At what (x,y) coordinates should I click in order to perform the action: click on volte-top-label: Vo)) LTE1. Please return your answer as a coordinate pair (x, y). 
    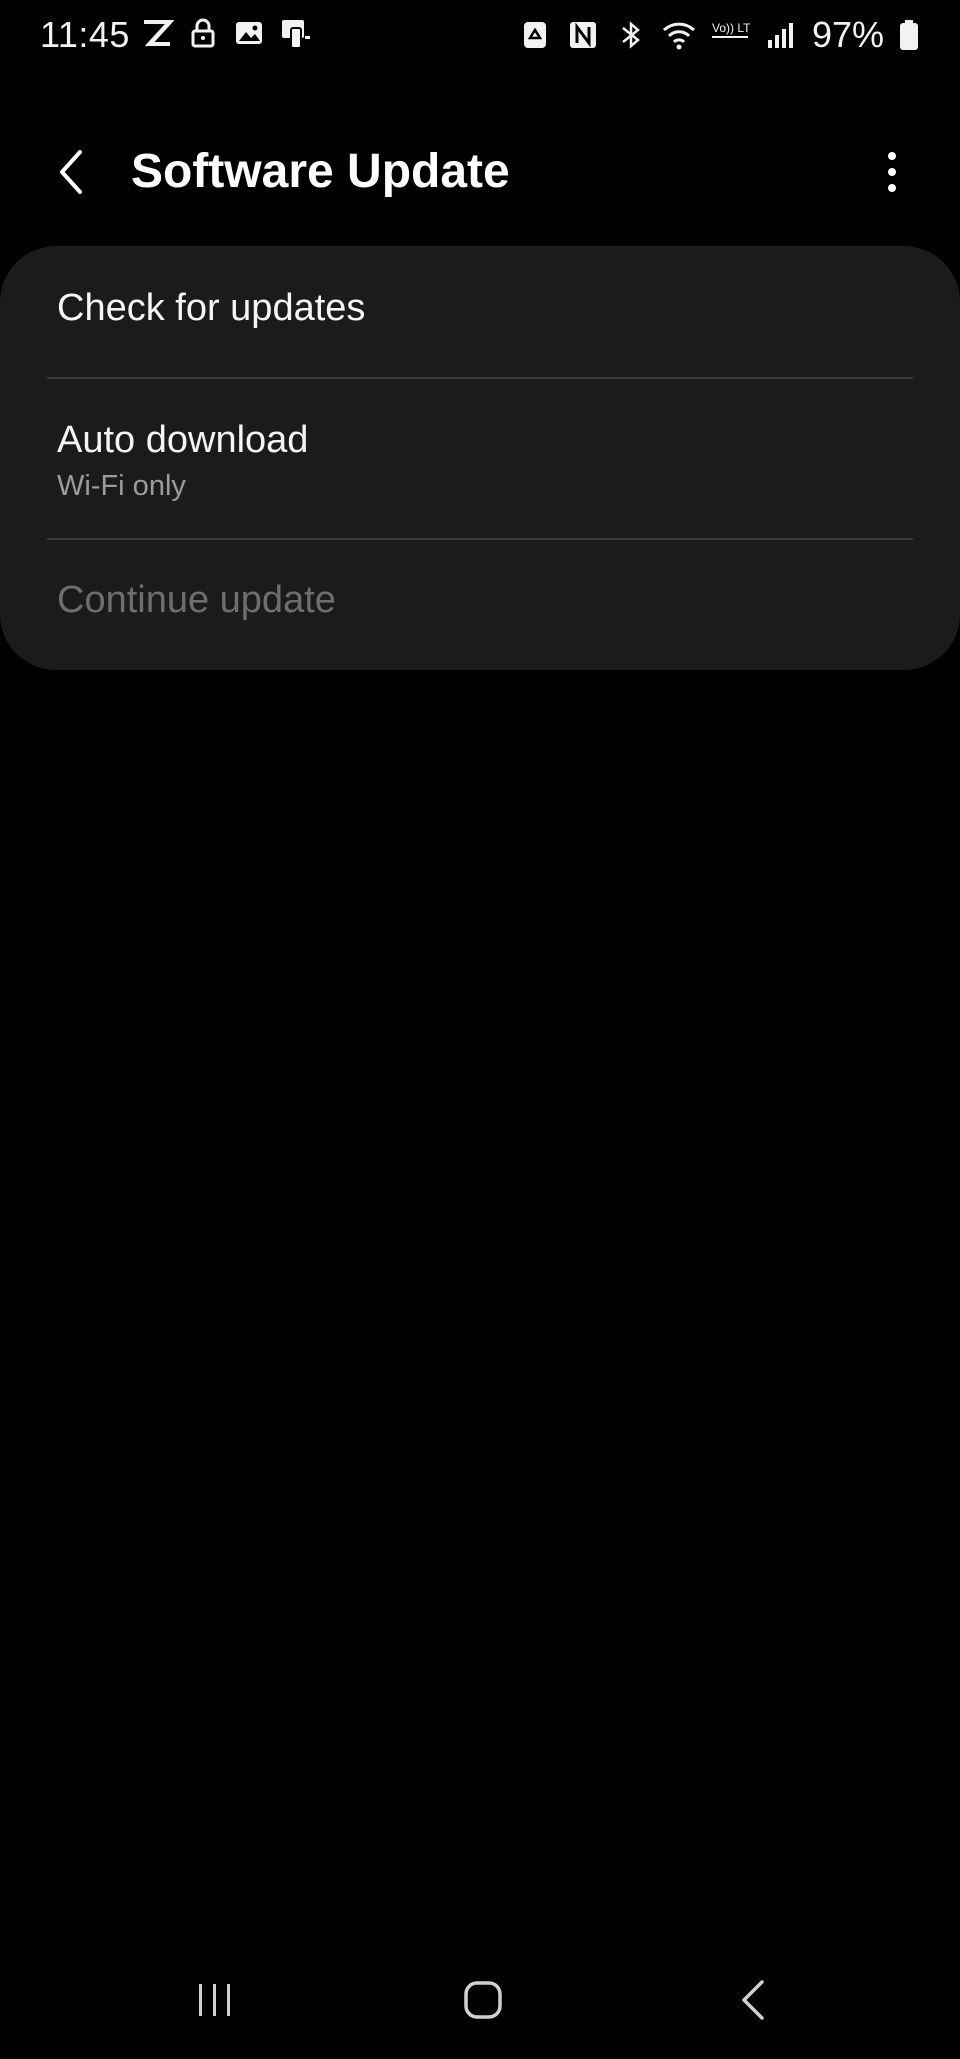
    Looking at the image, I should click on (731, 28).